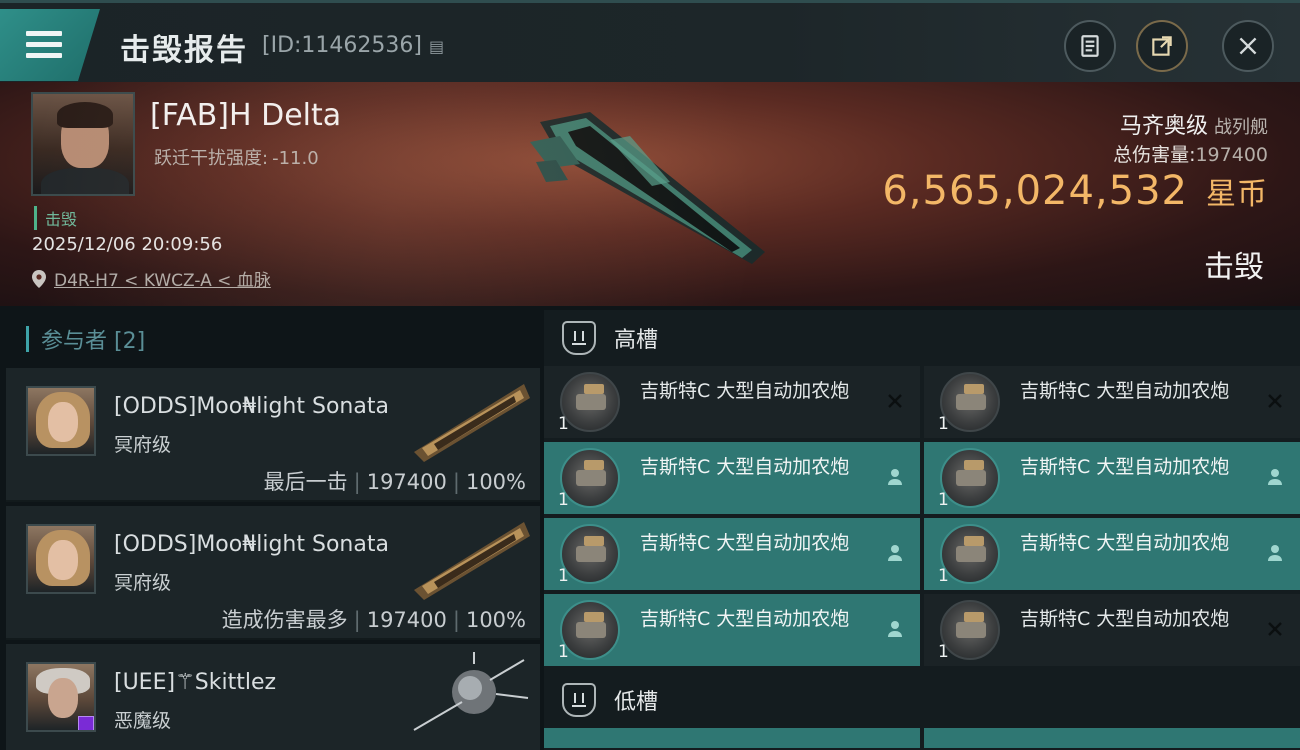  What do you see at coordinates (55, 218) in the screenshot?
I see `status-badge: 击毁` at bounding box center [55, 218].